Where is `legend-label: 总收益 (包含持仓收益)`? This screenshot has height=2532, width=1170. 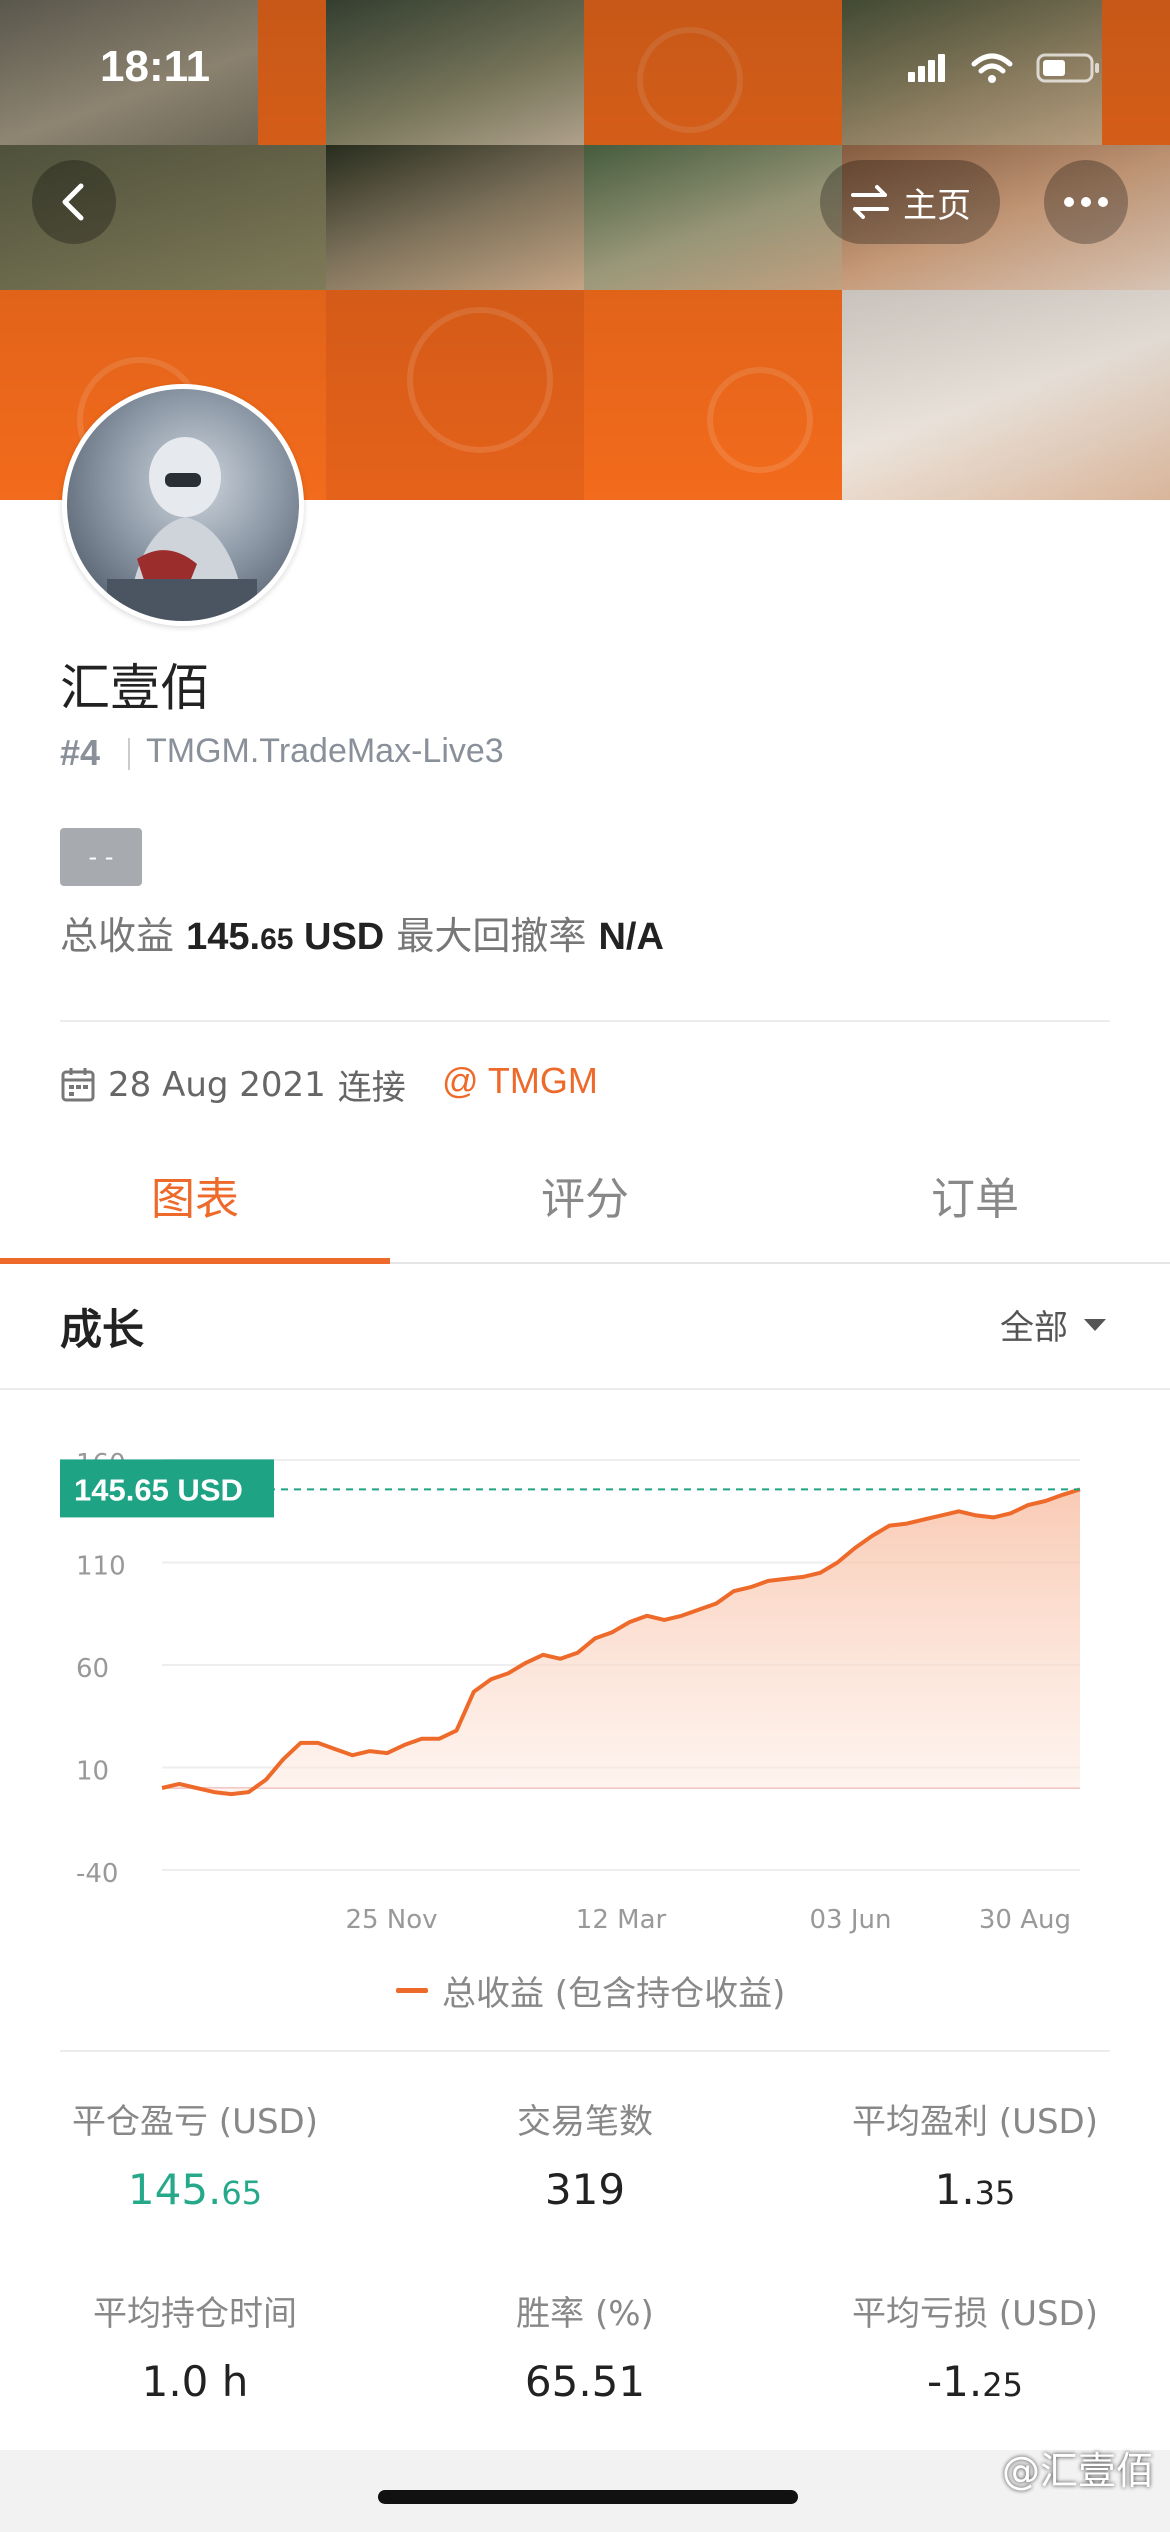
legend-label: 总收益 (包含持仓收益) is located at coordinates (614, 1994).